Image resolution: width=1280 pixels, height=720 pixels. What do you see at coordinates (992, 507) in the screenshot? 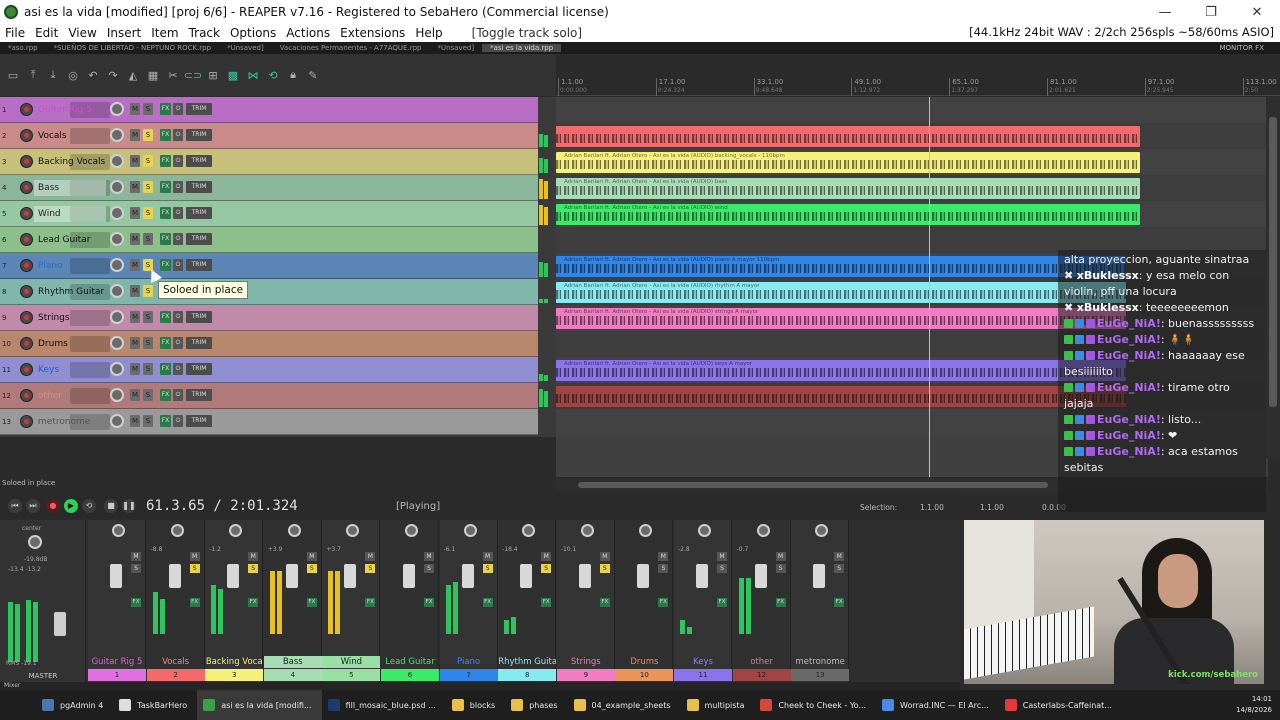
I see `selection-end: 1.1.00` at bounding box center [992, 507].